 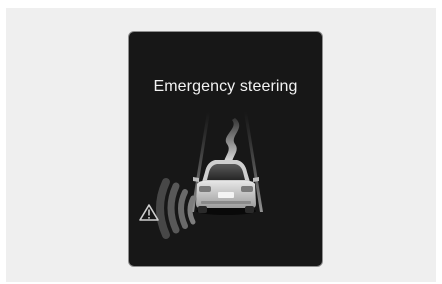 I want to click on emergency-steering-scene, so click(x=201, y=175).